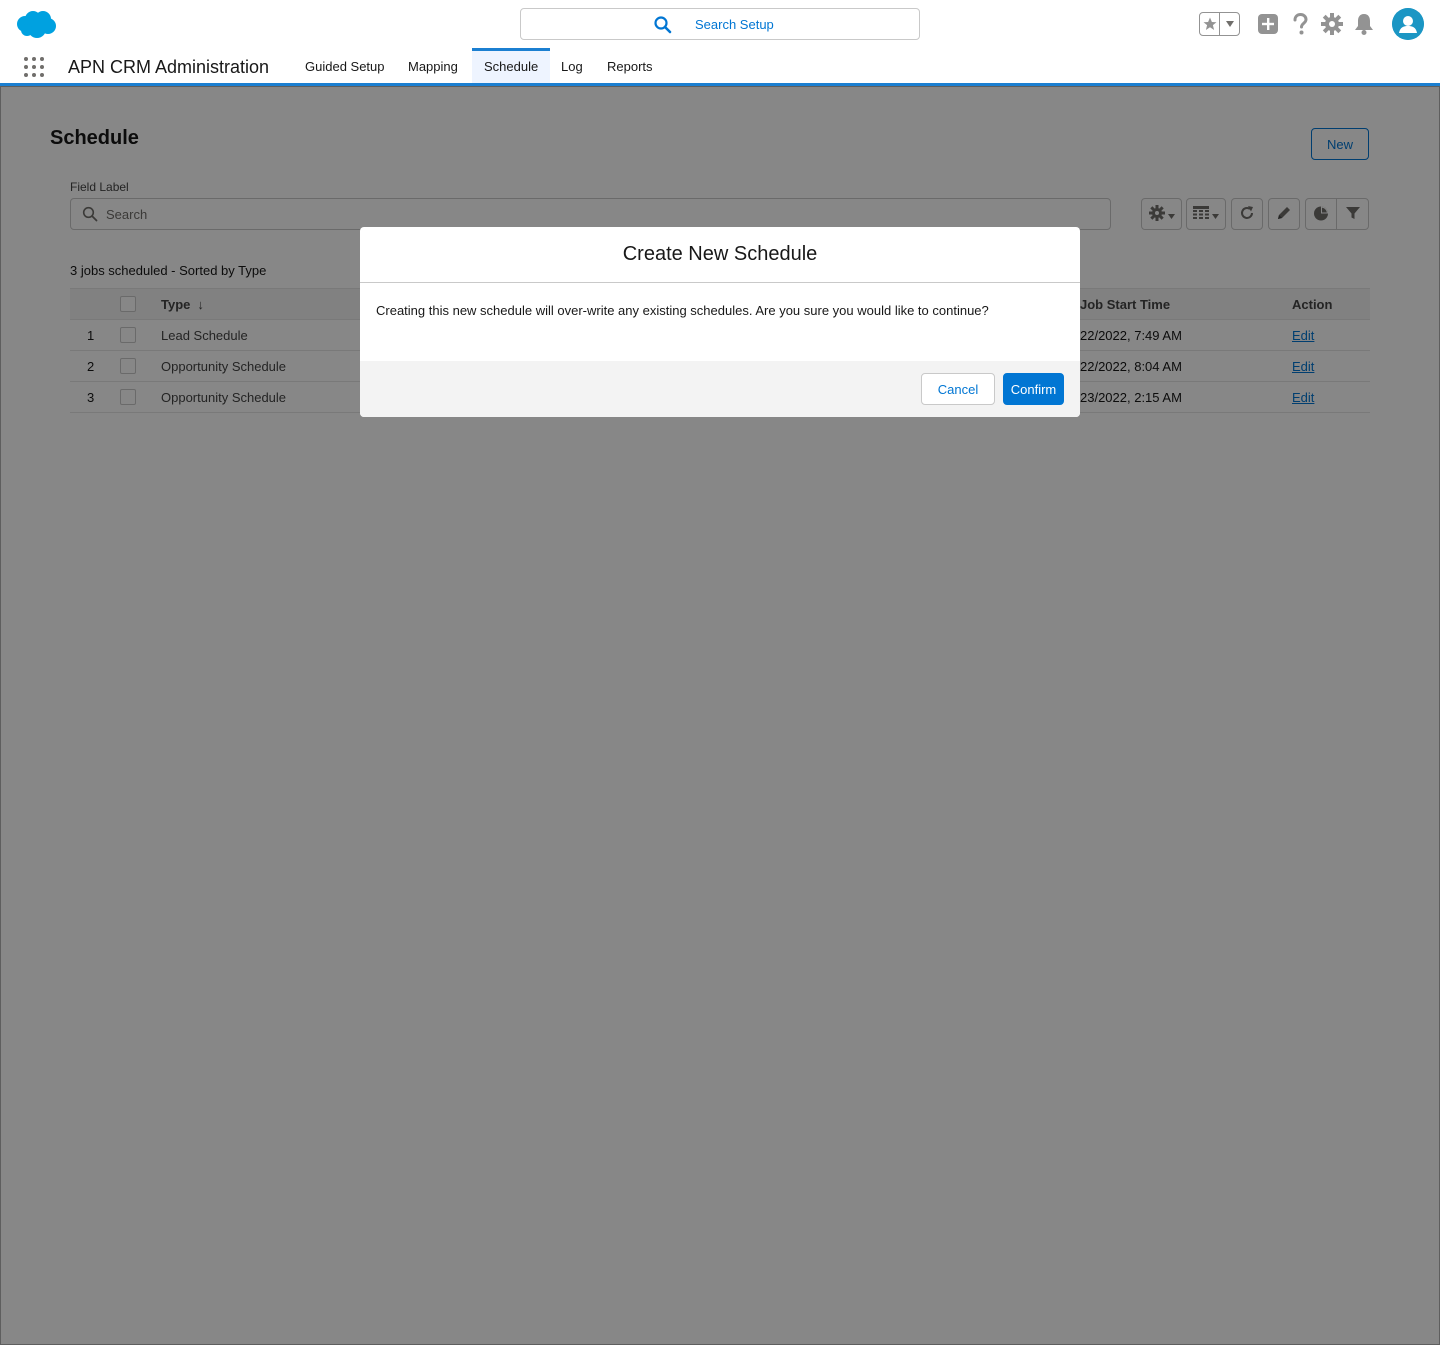 The image size is (1440, 1345). Describe the element at coordinates (720, 389) in the screenshot. I see `modal-footer: Cancel Confirm` at that location.